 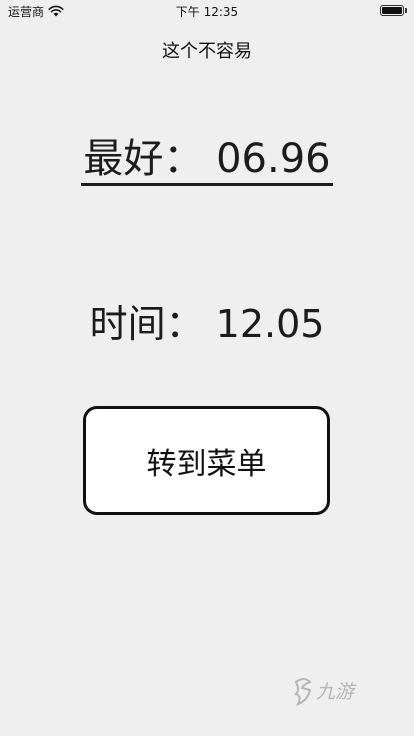 I want to click on battery-icon, so click(x=392, y=10).